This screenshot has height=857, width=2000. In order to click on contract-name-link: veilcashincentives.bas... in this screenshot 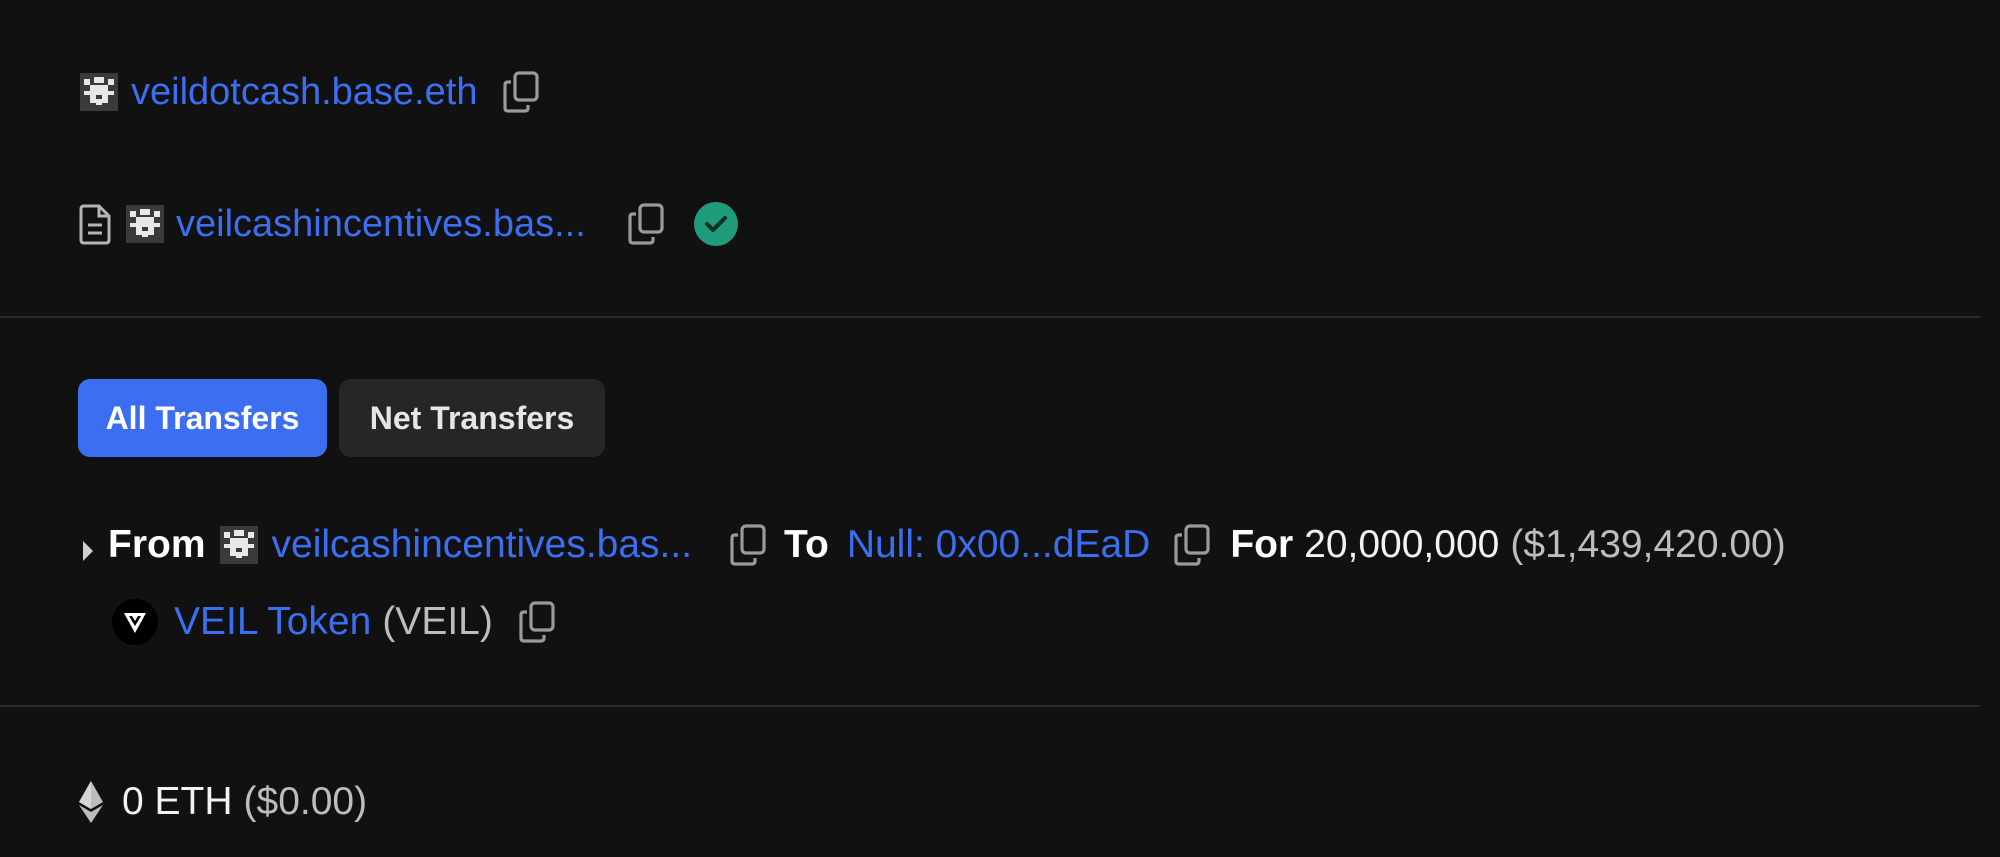, I will do `click(381, 224)`.